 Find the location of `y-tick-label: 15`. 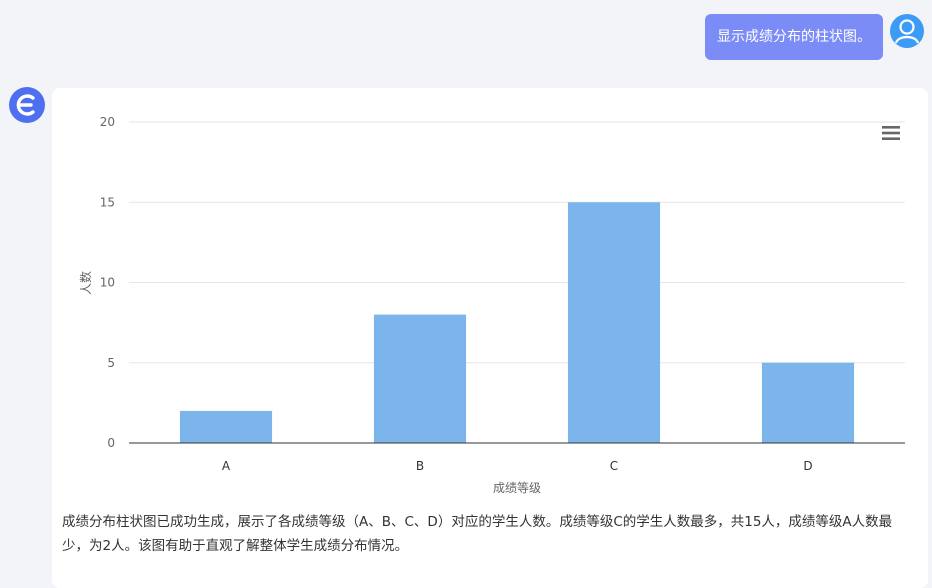

y-tick-label: 15 is located at coordinates (107, 202).